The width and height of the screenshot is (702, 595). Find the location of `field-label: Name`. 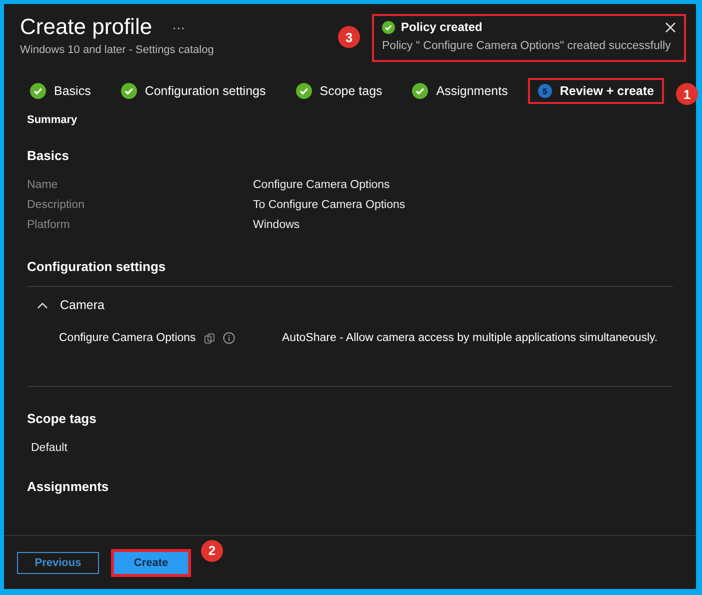

field-label: Name is located at coordinates (43, 185).